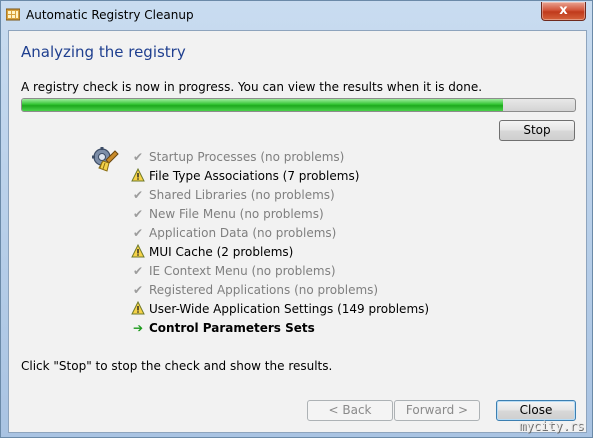  I want to click on check-item-label: File Type Associations (7 problems), so click(254, 176).